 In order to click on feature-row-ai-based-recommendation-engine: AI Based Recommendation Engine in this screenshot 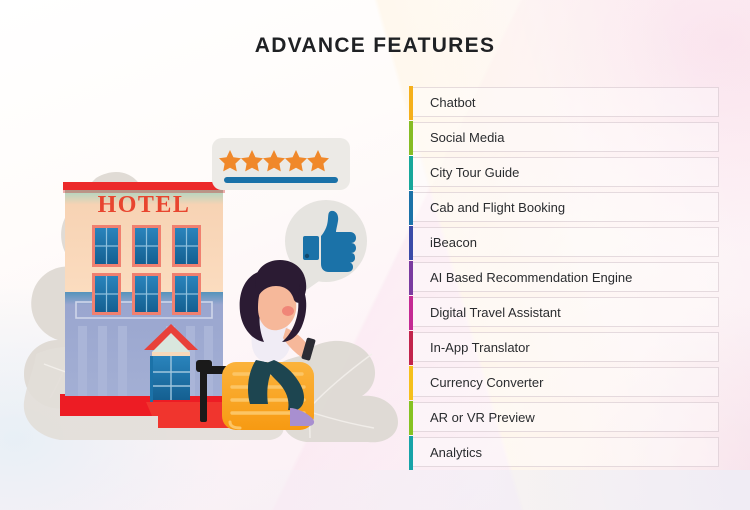, I will do `click(564, 278)`.